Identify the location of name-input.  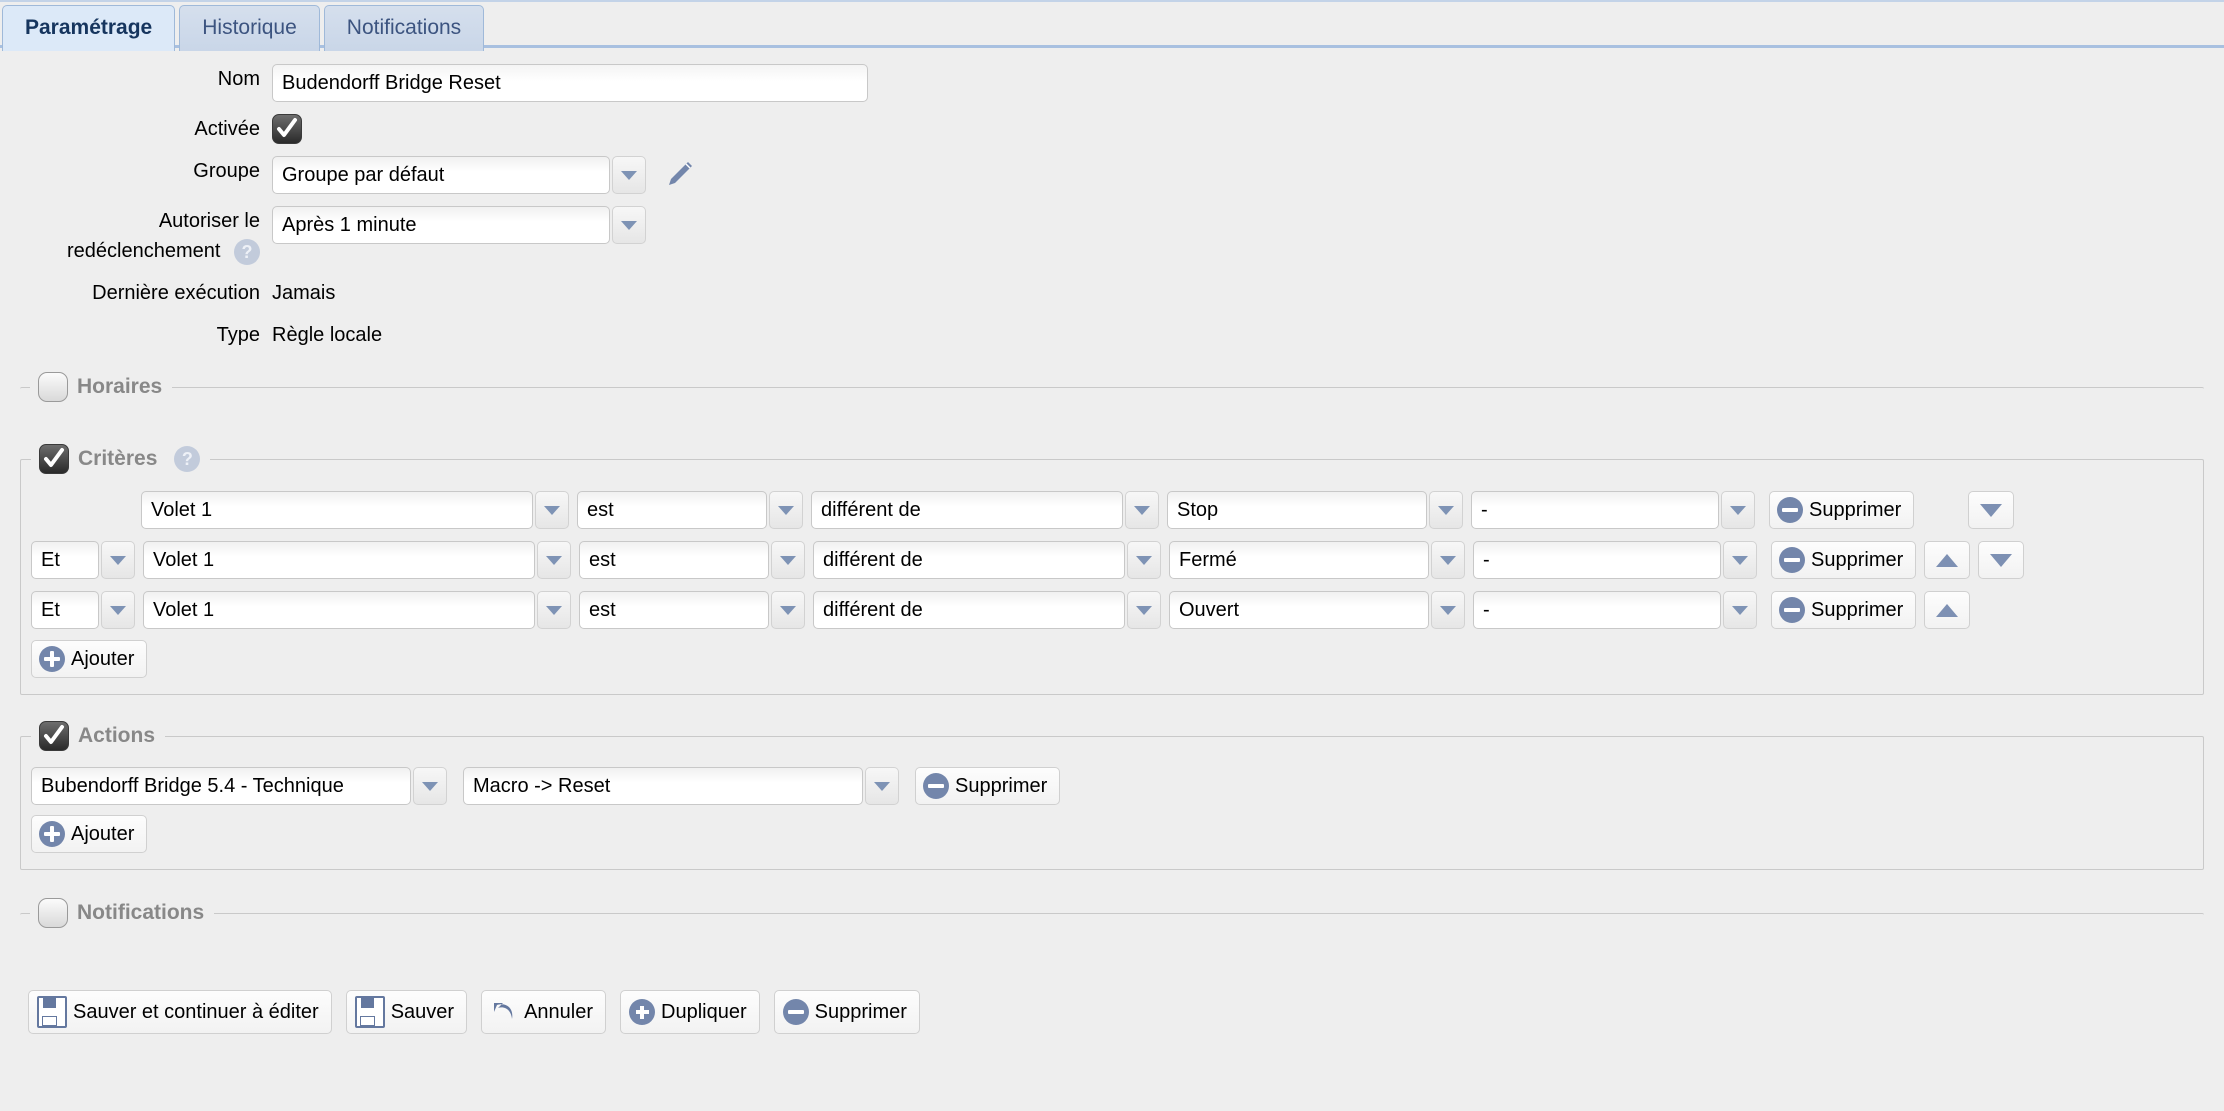
(570, 83).